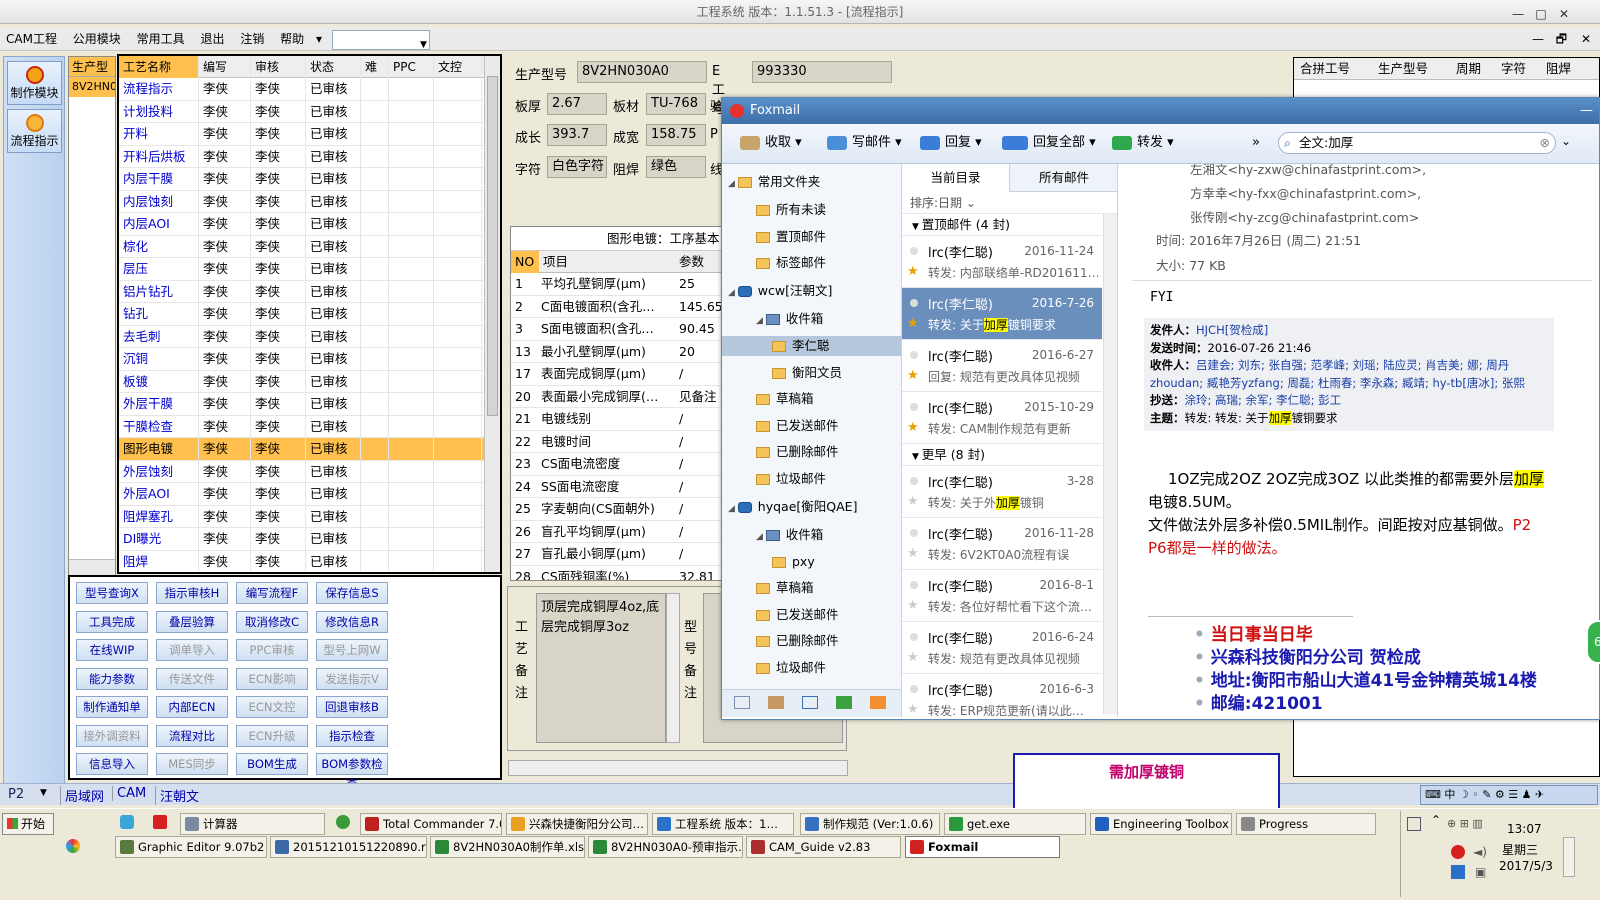 This screenshot has width=1600, height=900. What do you see at coordinates (678, 768) in the screenshot?
I see `remark-hscroll` at bounding box center [678, 768].